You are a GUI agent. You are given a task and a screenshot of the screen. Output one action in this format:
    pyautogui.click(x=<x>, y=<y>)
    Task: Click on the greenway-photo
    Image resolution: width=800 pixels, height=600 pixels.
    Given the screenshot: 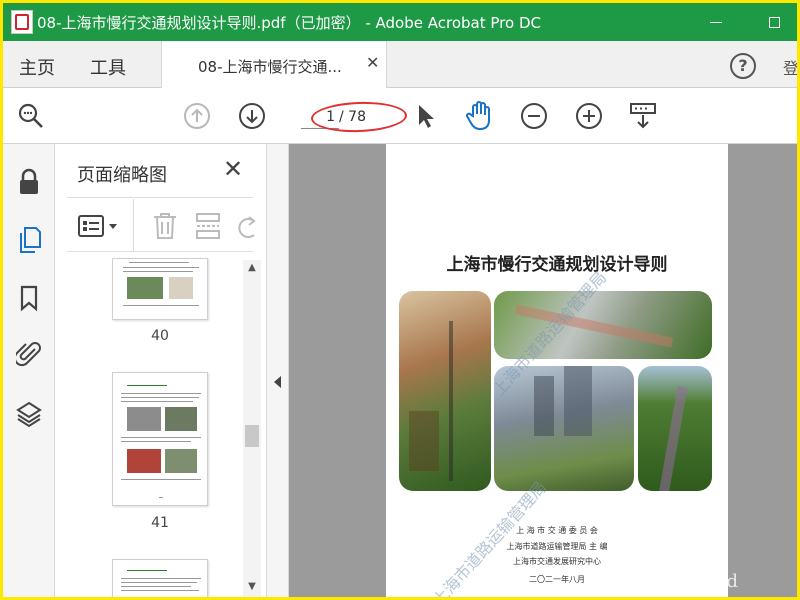 What is the action you would take?
    pyautogui.click(x=675, y=428)
    